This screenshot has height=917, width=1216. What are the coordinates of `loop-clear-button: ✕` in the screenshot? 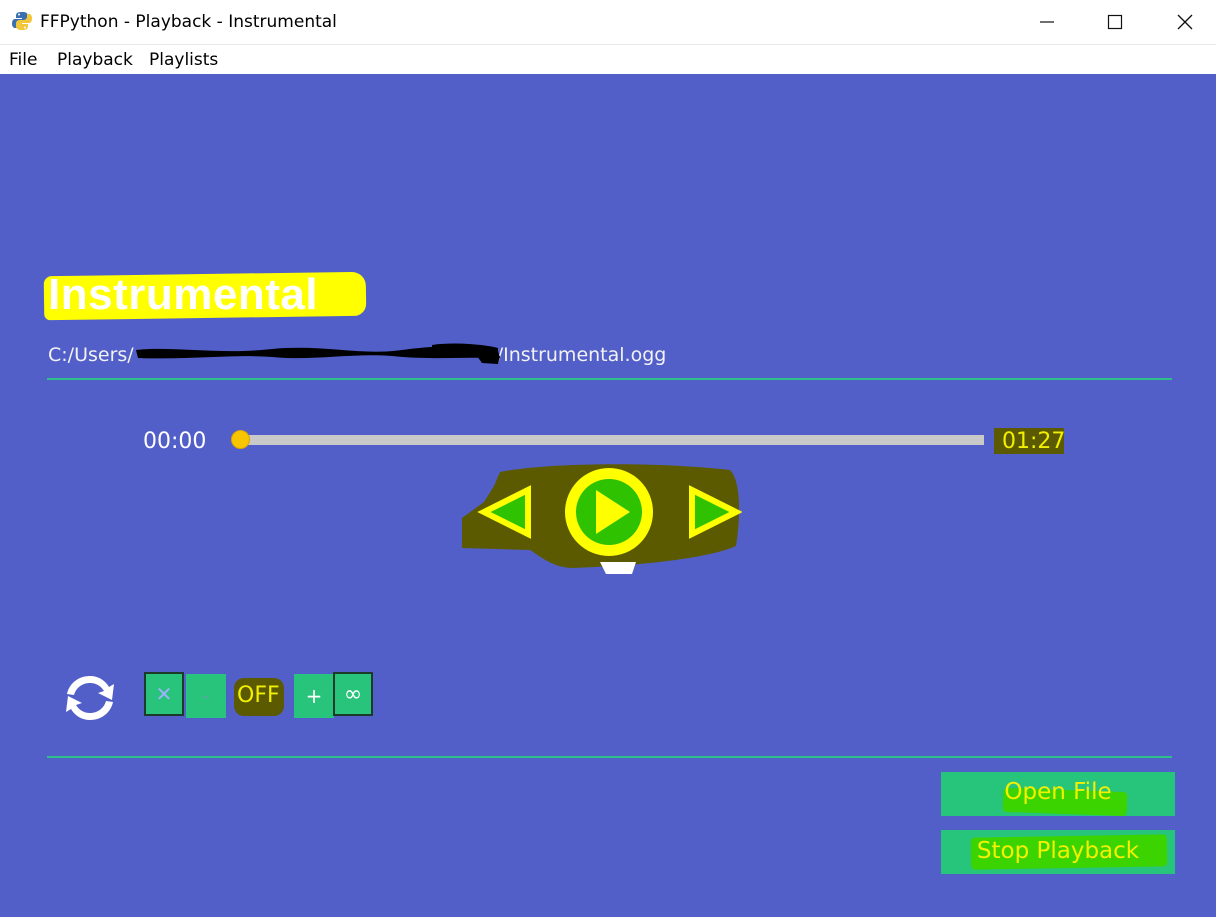 It's located at (164, 694).